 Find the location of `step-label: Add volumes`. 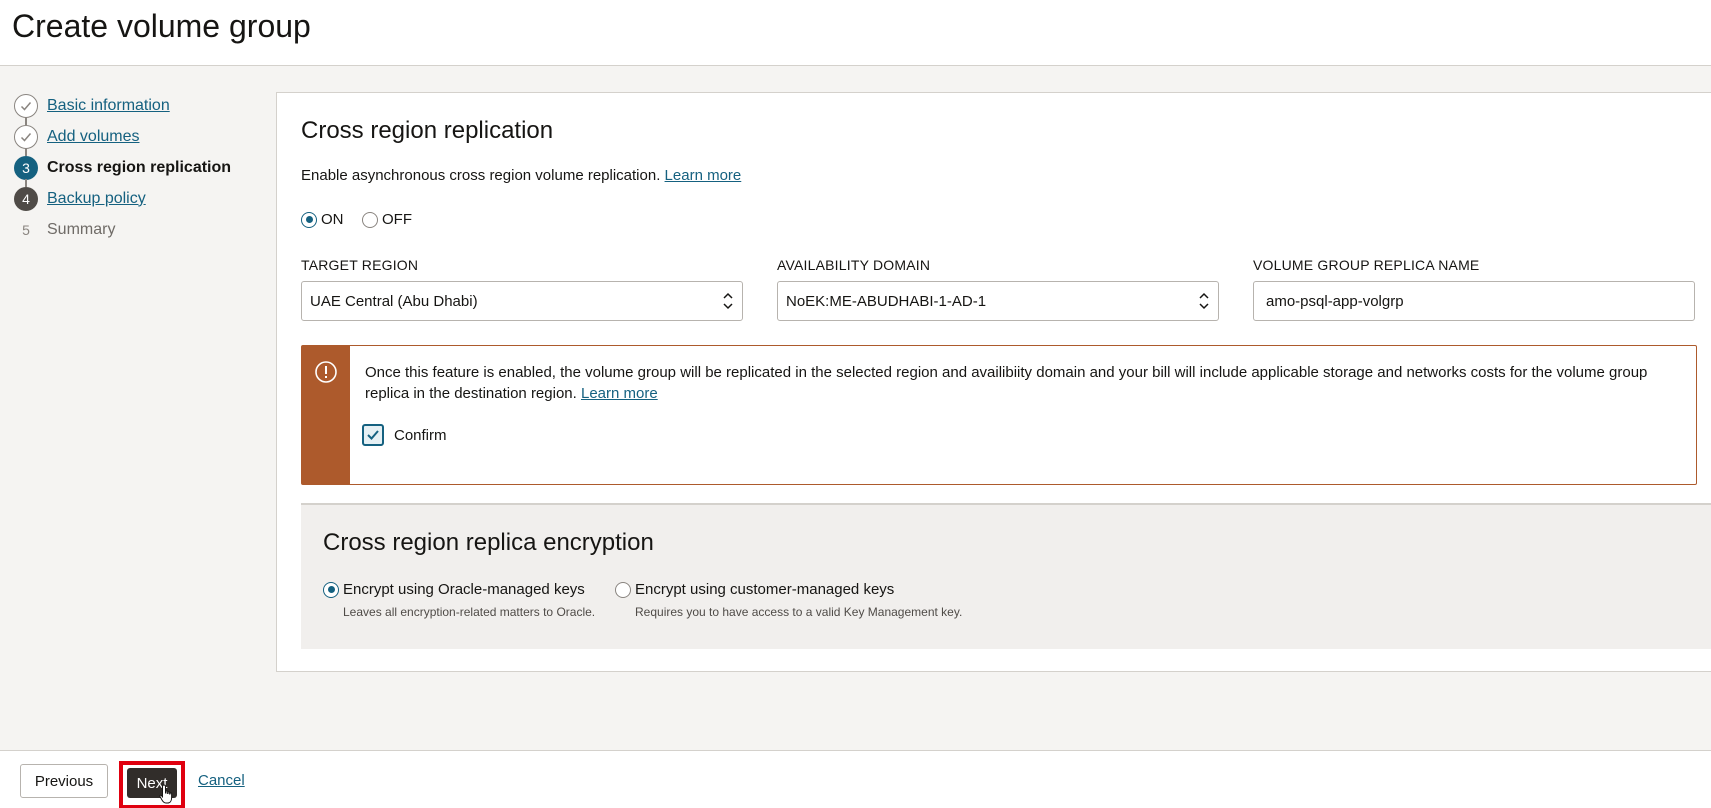

step-label: Add volumes is located at coordinates (93, 137).